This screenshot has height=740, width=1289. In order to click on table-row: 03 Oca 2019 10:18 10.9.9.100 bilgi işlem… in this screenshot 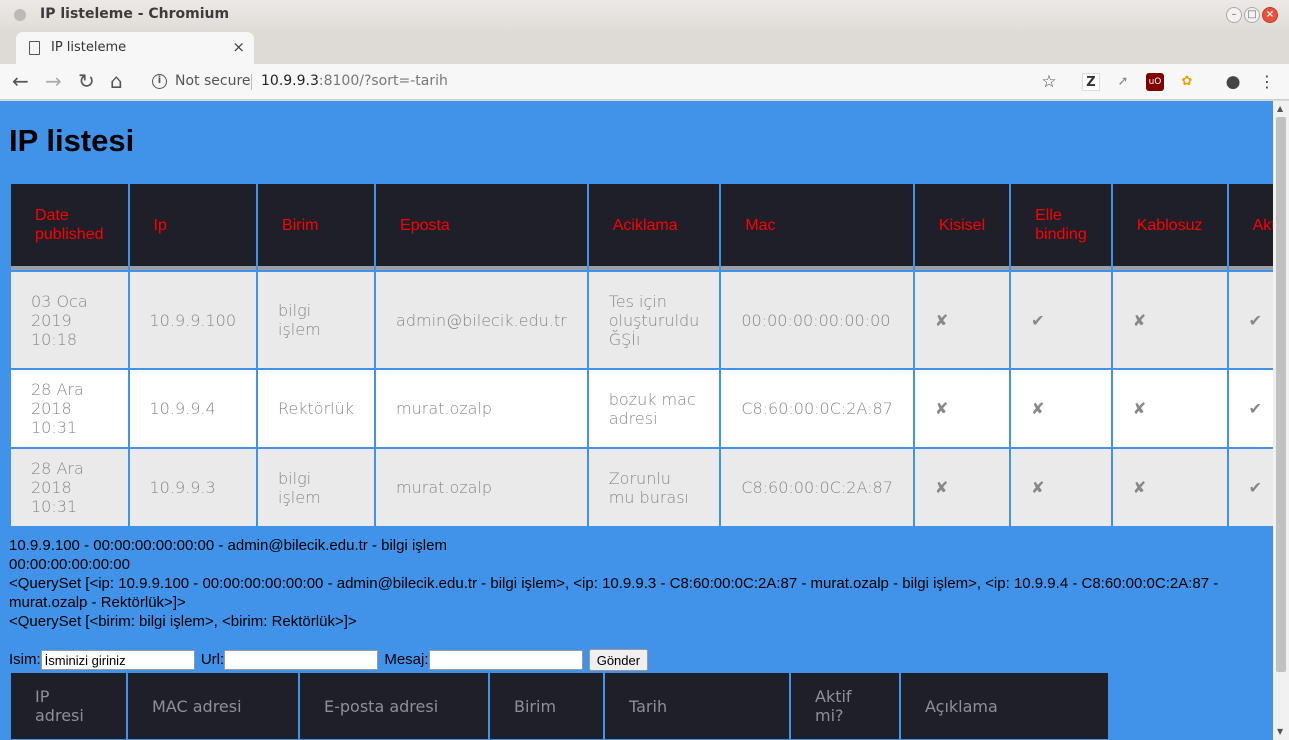, I will do `click(642, 320)`.